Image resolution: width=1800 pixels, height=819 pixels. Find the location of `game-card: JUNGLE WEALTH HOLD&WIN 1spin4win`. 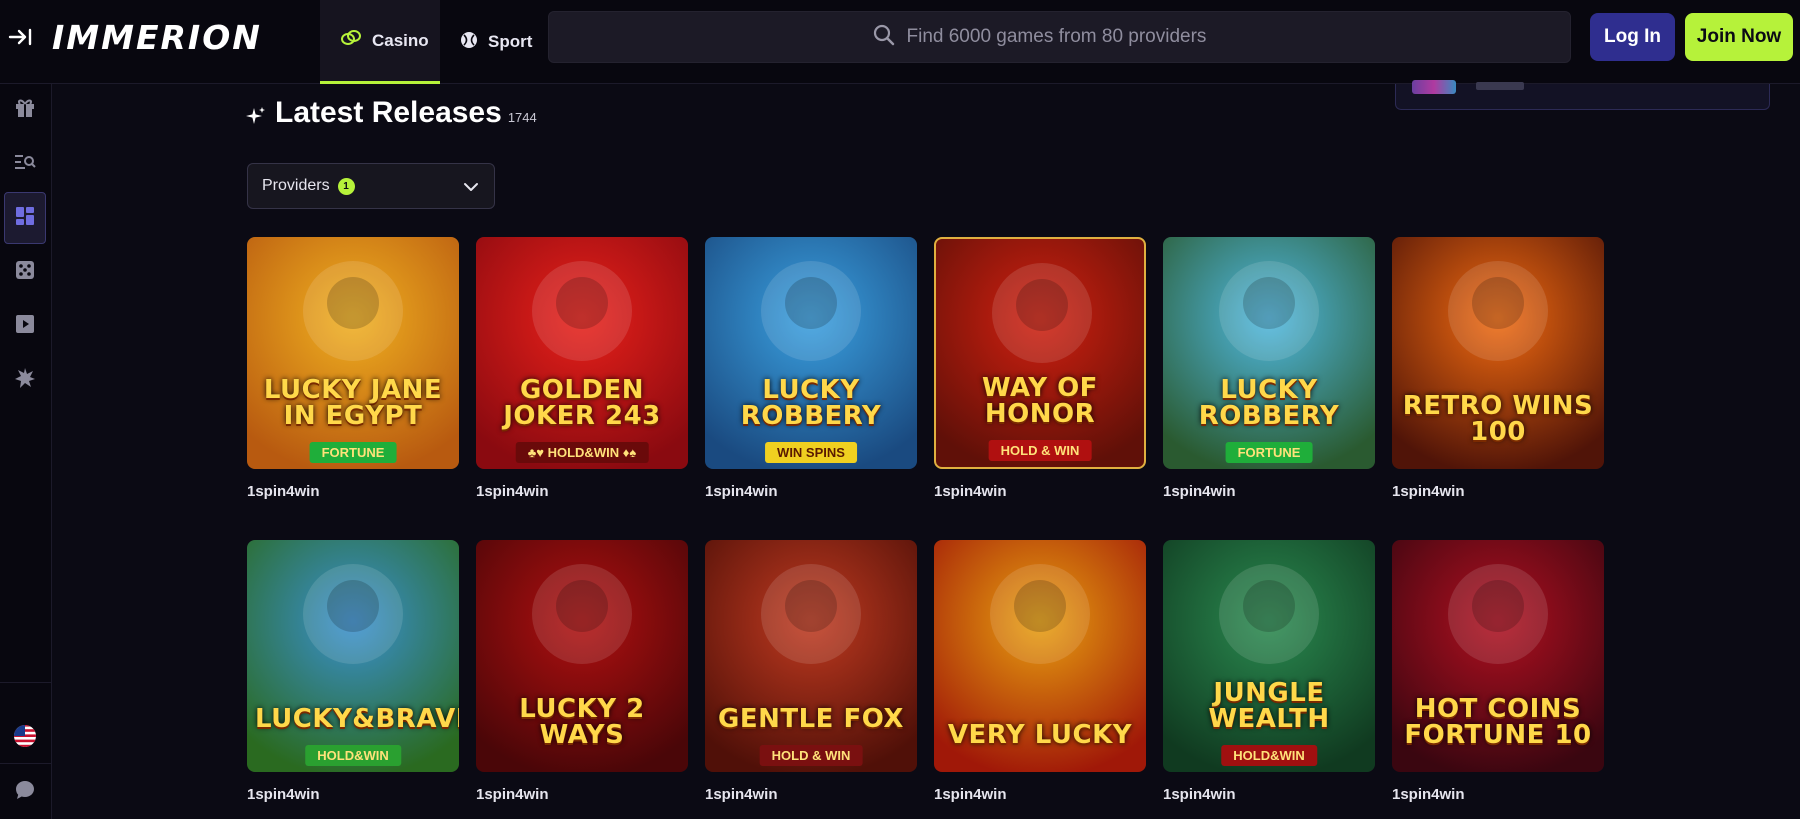

game-card: JUNGLE WEALTH HOLD&WIN 1spin4win is located at coordinates (1269, 671).